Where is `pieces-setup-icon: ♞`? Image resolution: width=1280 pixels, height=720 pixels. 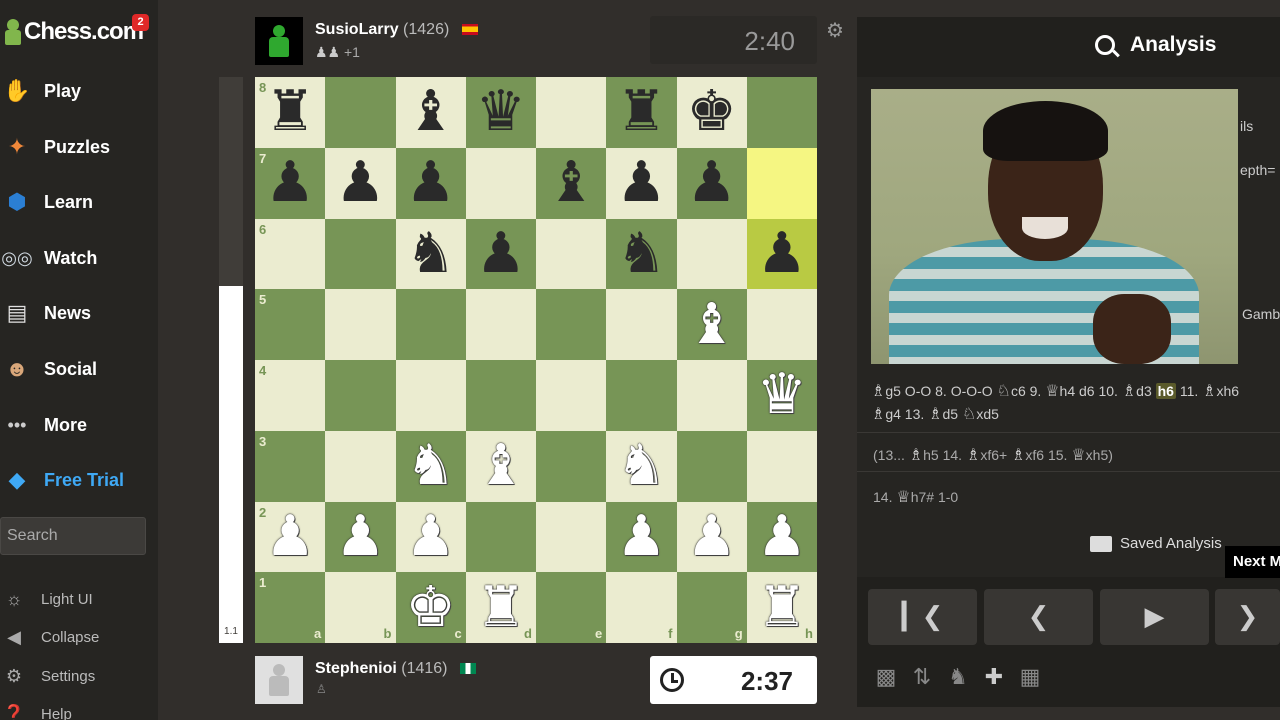 pieces-setup-icon: ♞ is located at coordinates (958, 678).